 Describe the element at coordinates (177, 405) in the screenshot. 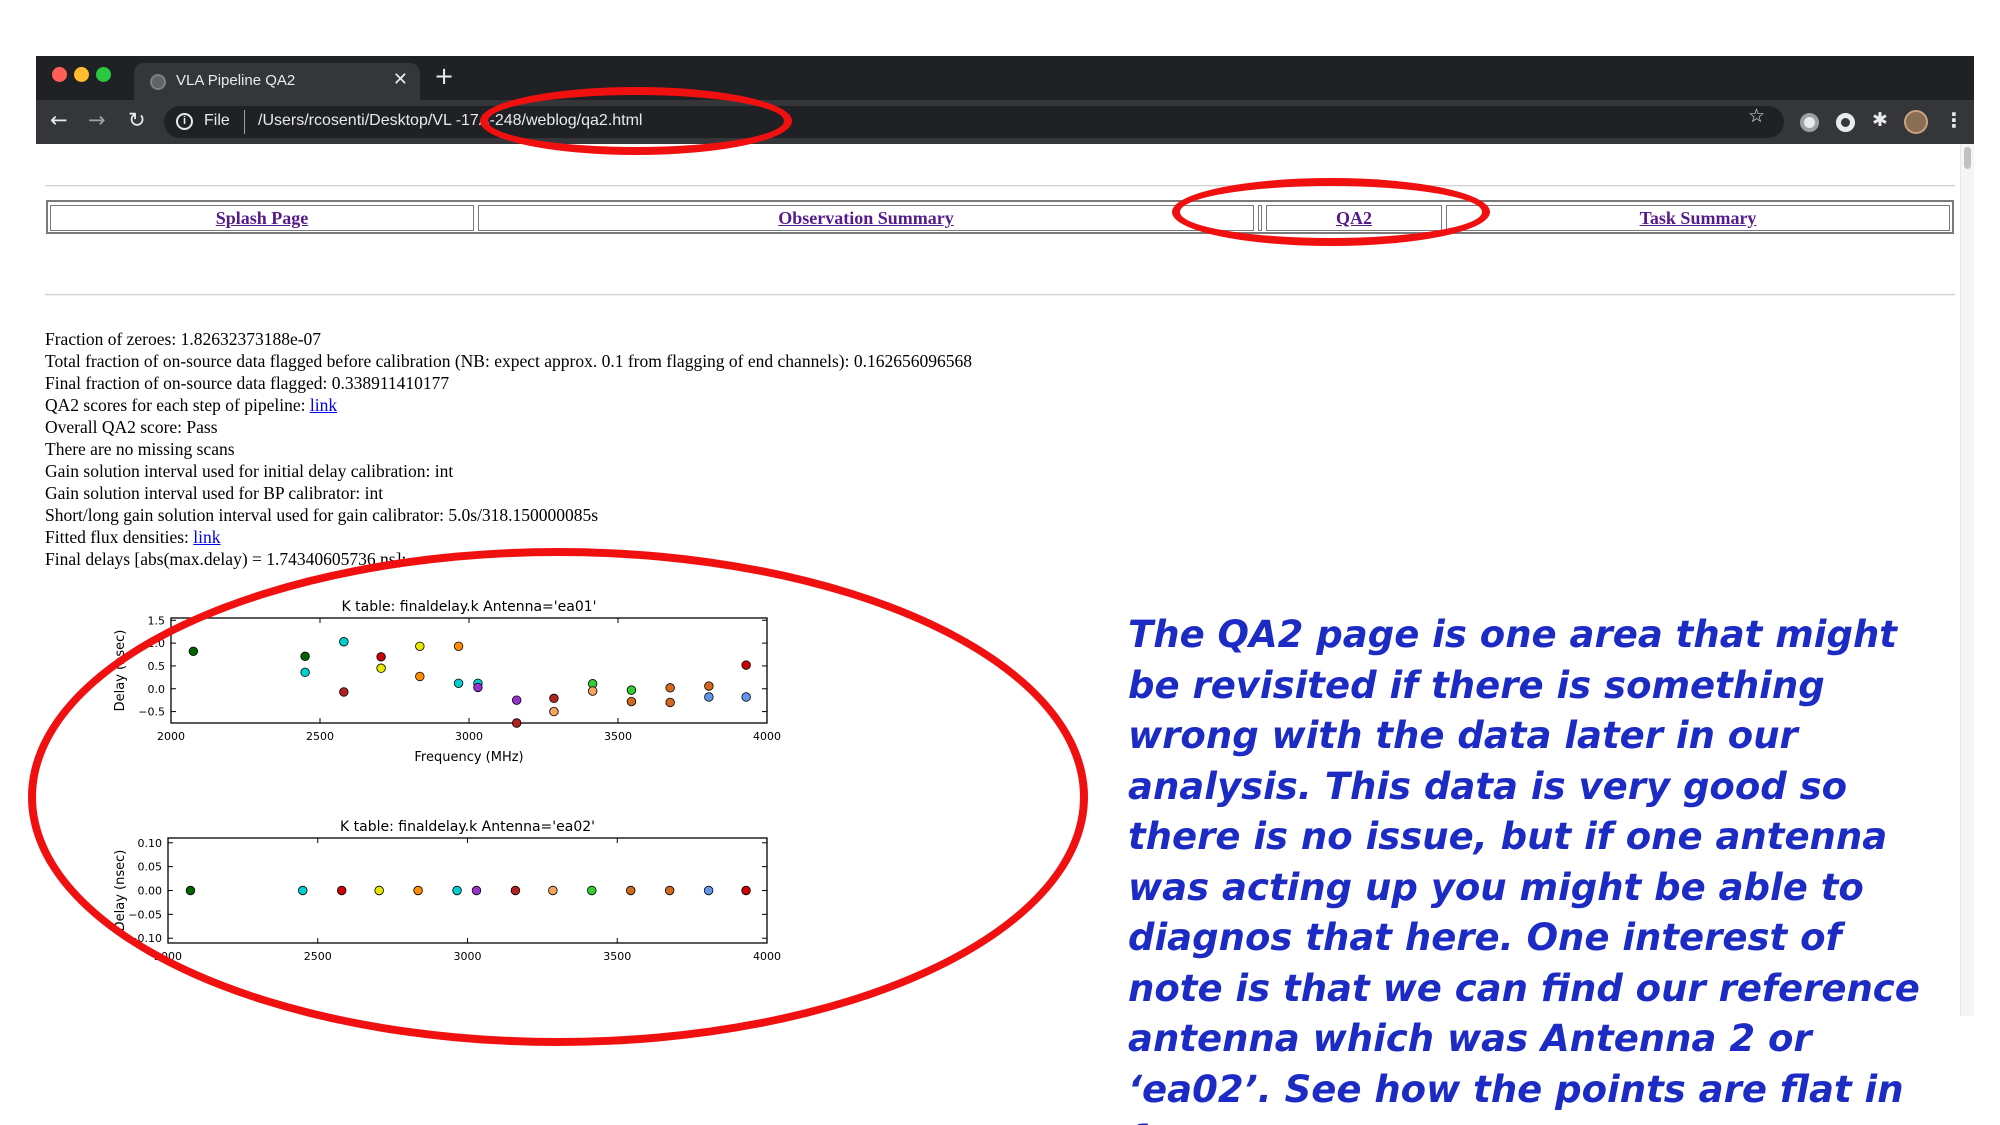

I see `qa2-scores-label: QA2 scores for each step of pipeline:` at that location.